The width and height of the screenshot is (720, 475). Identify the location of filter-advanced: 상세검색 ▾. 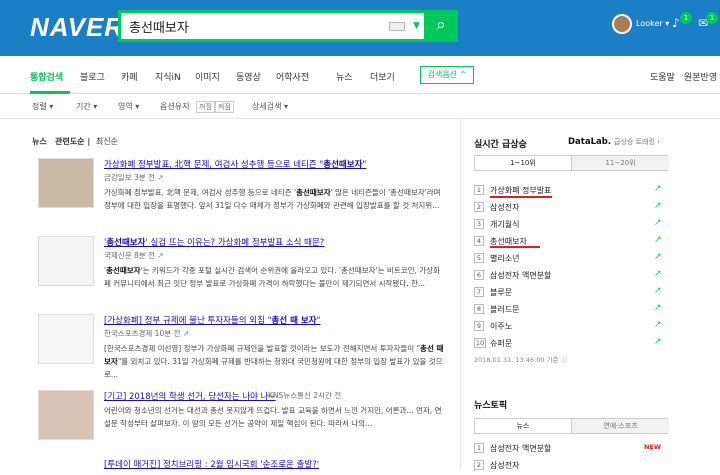
(270, 106).